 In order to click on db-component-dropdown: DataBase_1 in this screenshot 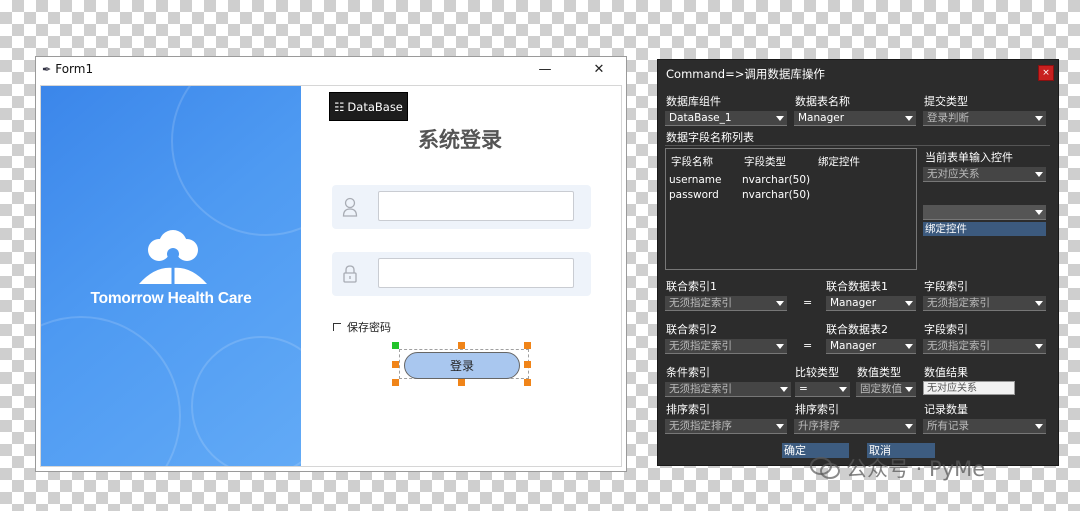, I will do `click(726, 118)`.